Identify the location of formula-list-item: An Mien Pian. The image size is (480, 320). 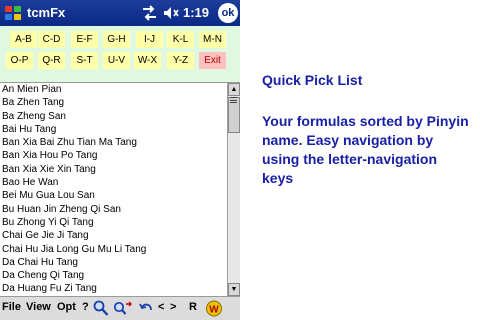
(113, 89).